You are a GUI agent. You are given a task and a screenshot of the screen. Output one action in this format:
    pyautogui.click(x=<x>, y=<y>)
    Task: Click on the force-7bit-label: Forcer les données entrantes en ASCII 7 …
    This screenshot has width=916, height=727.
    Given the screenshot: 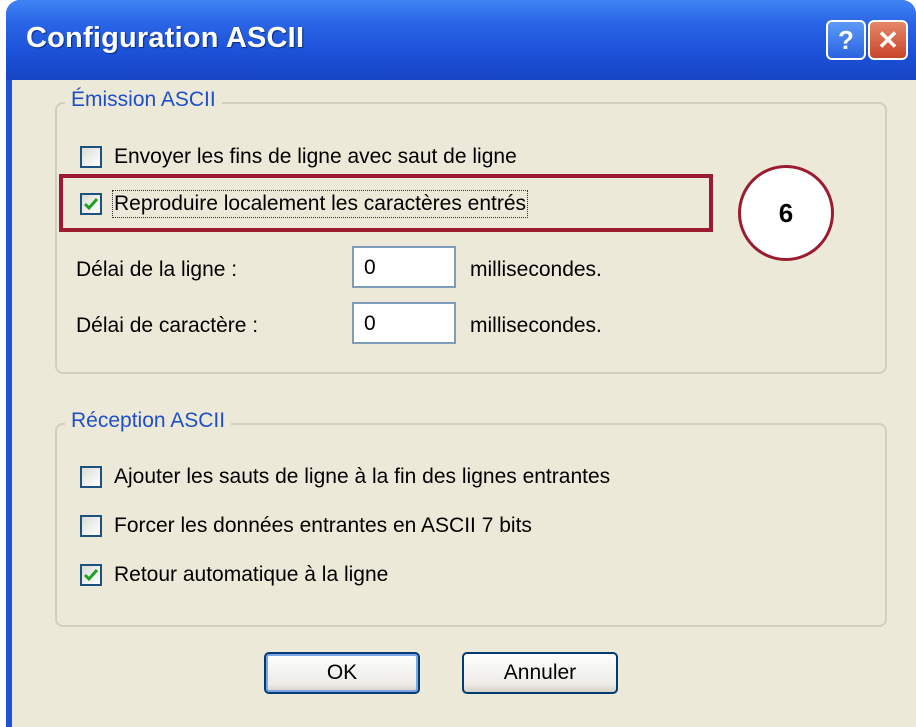 What is the action you would take?
    pyautogui.click(x=323, y=525)
    